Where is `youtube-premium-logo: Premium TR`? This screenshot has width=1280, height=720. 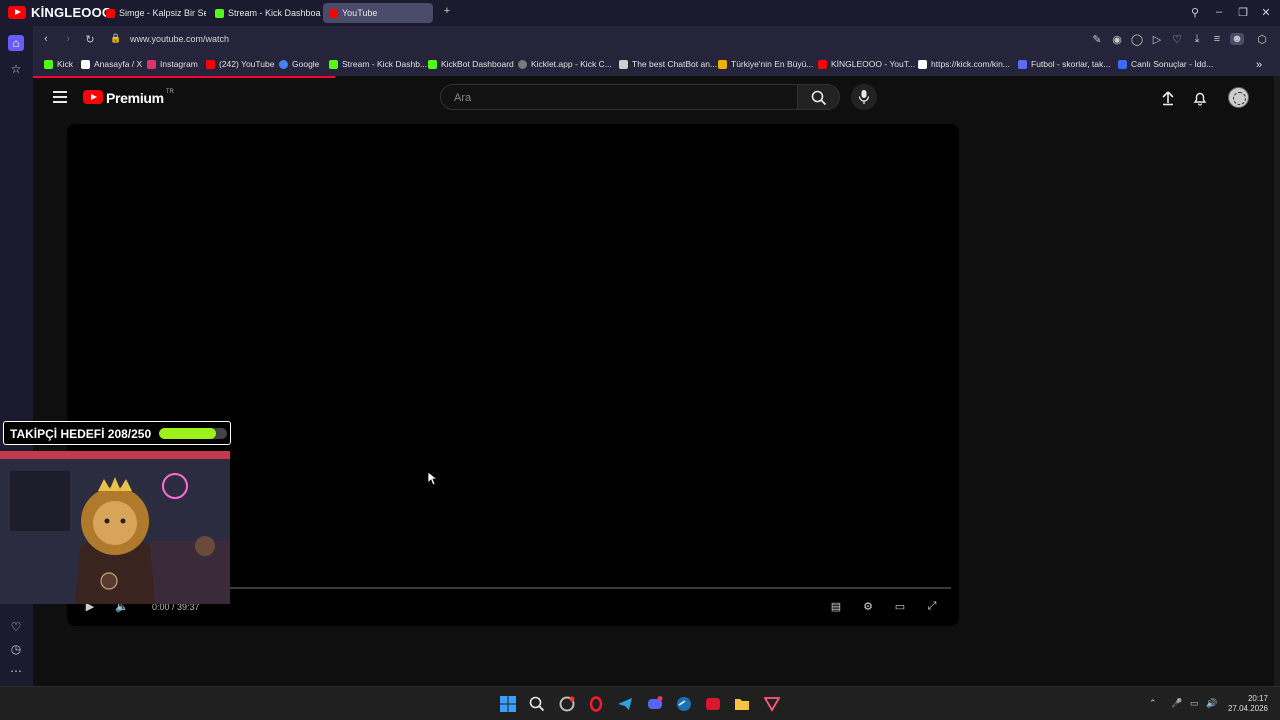 youtube-premium-logo: Premium TR is located at coordinates (128, 97).